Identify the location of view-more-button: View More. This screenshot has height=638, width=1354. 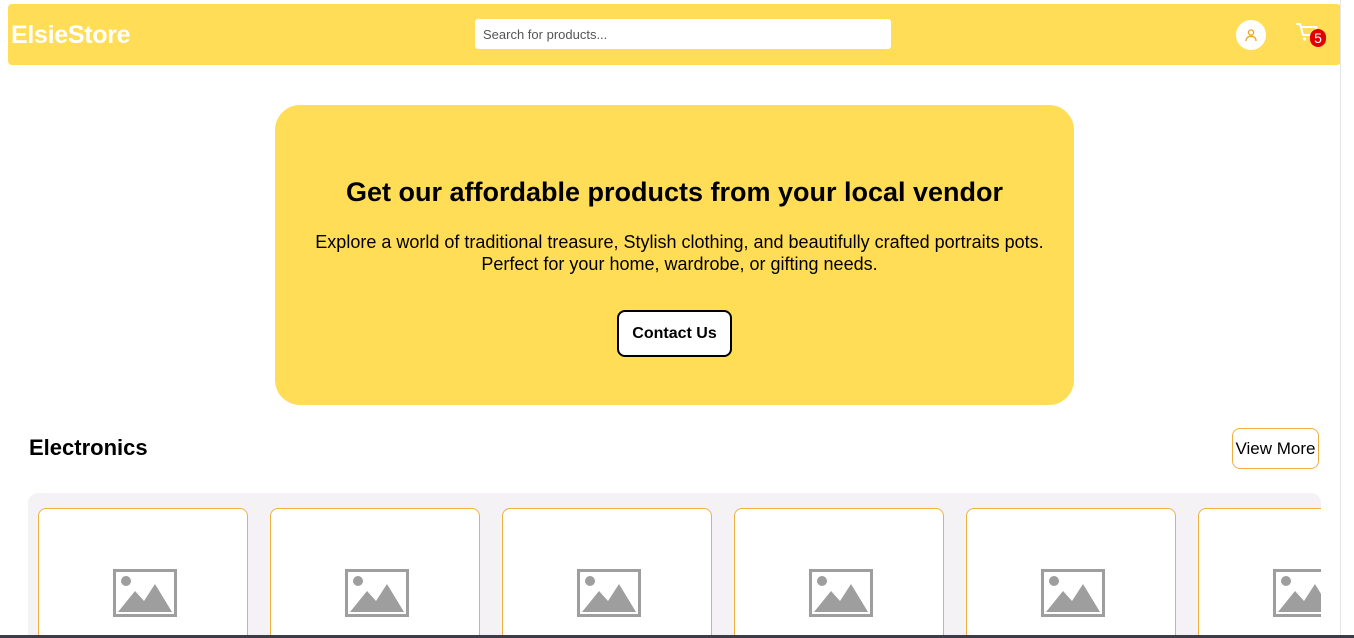
(1275, 448).